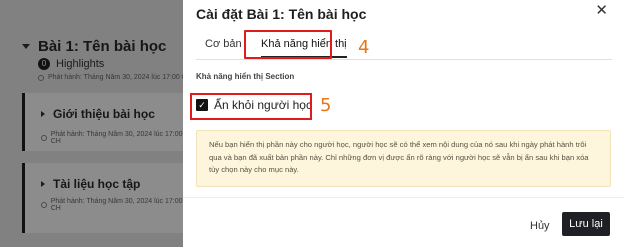 This screenshot has width=624, height=247. Describe the element at coordinates (403, 197) in the screenshot. I see `modal-footer-divider` at that location.